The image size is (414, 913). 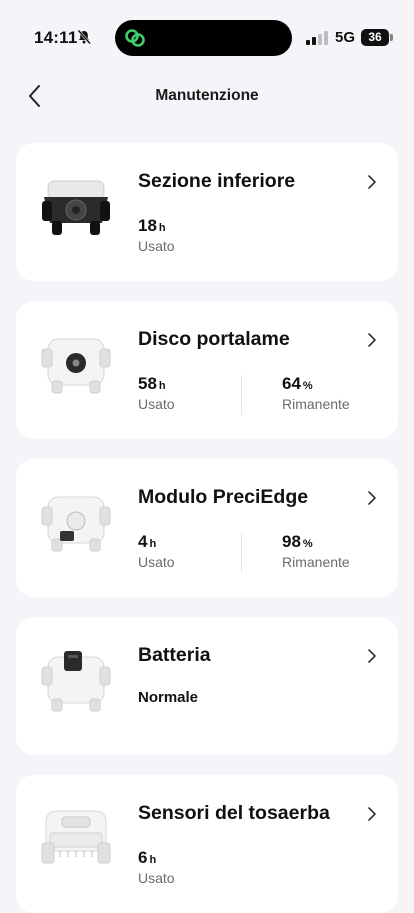 What do you see at coordinates (207, 528) in the screenshot?
I see `card-modulo-preciedge: Modulo PreciEdge 4h Usato 98% Rimanente` at bounding box center [207, 528].